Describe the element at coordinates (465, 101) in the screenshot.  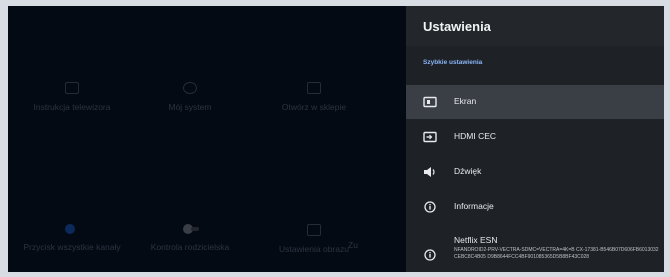
I see `menu-item-label: Ekran` at that location.